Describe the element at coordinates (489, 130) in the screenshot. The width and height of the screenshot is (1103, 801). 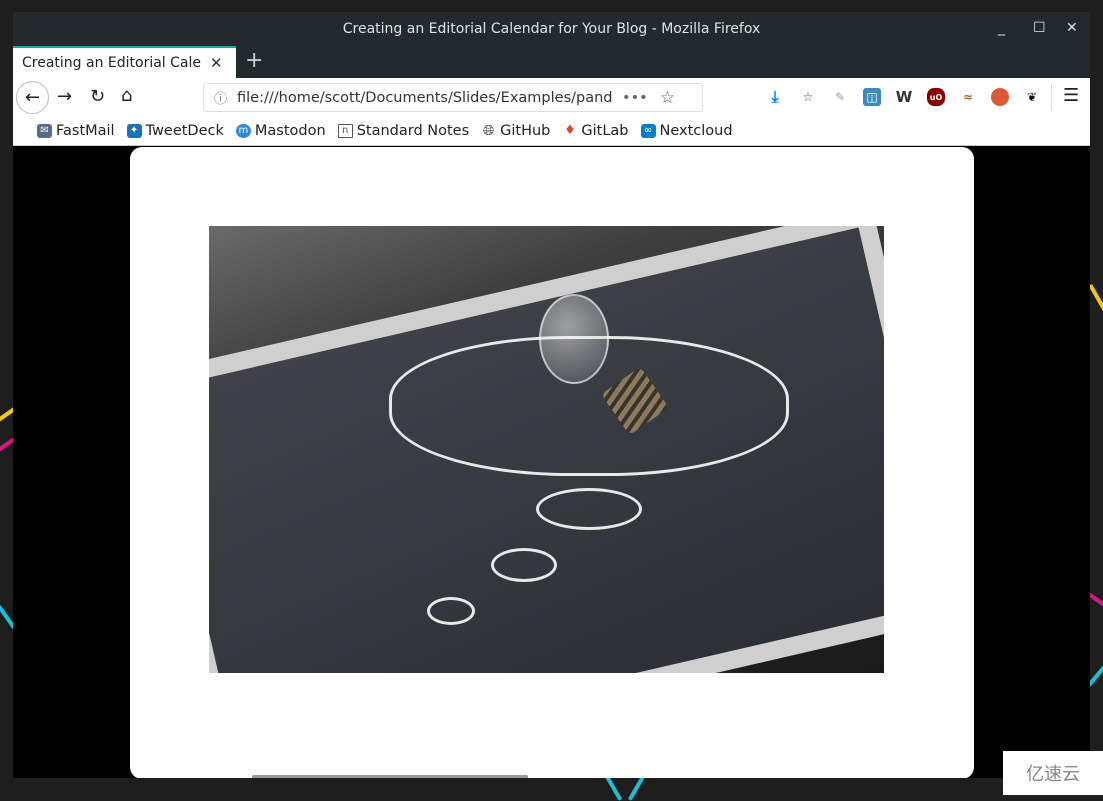
I see `globe-icon: 🌐︎` at that location.